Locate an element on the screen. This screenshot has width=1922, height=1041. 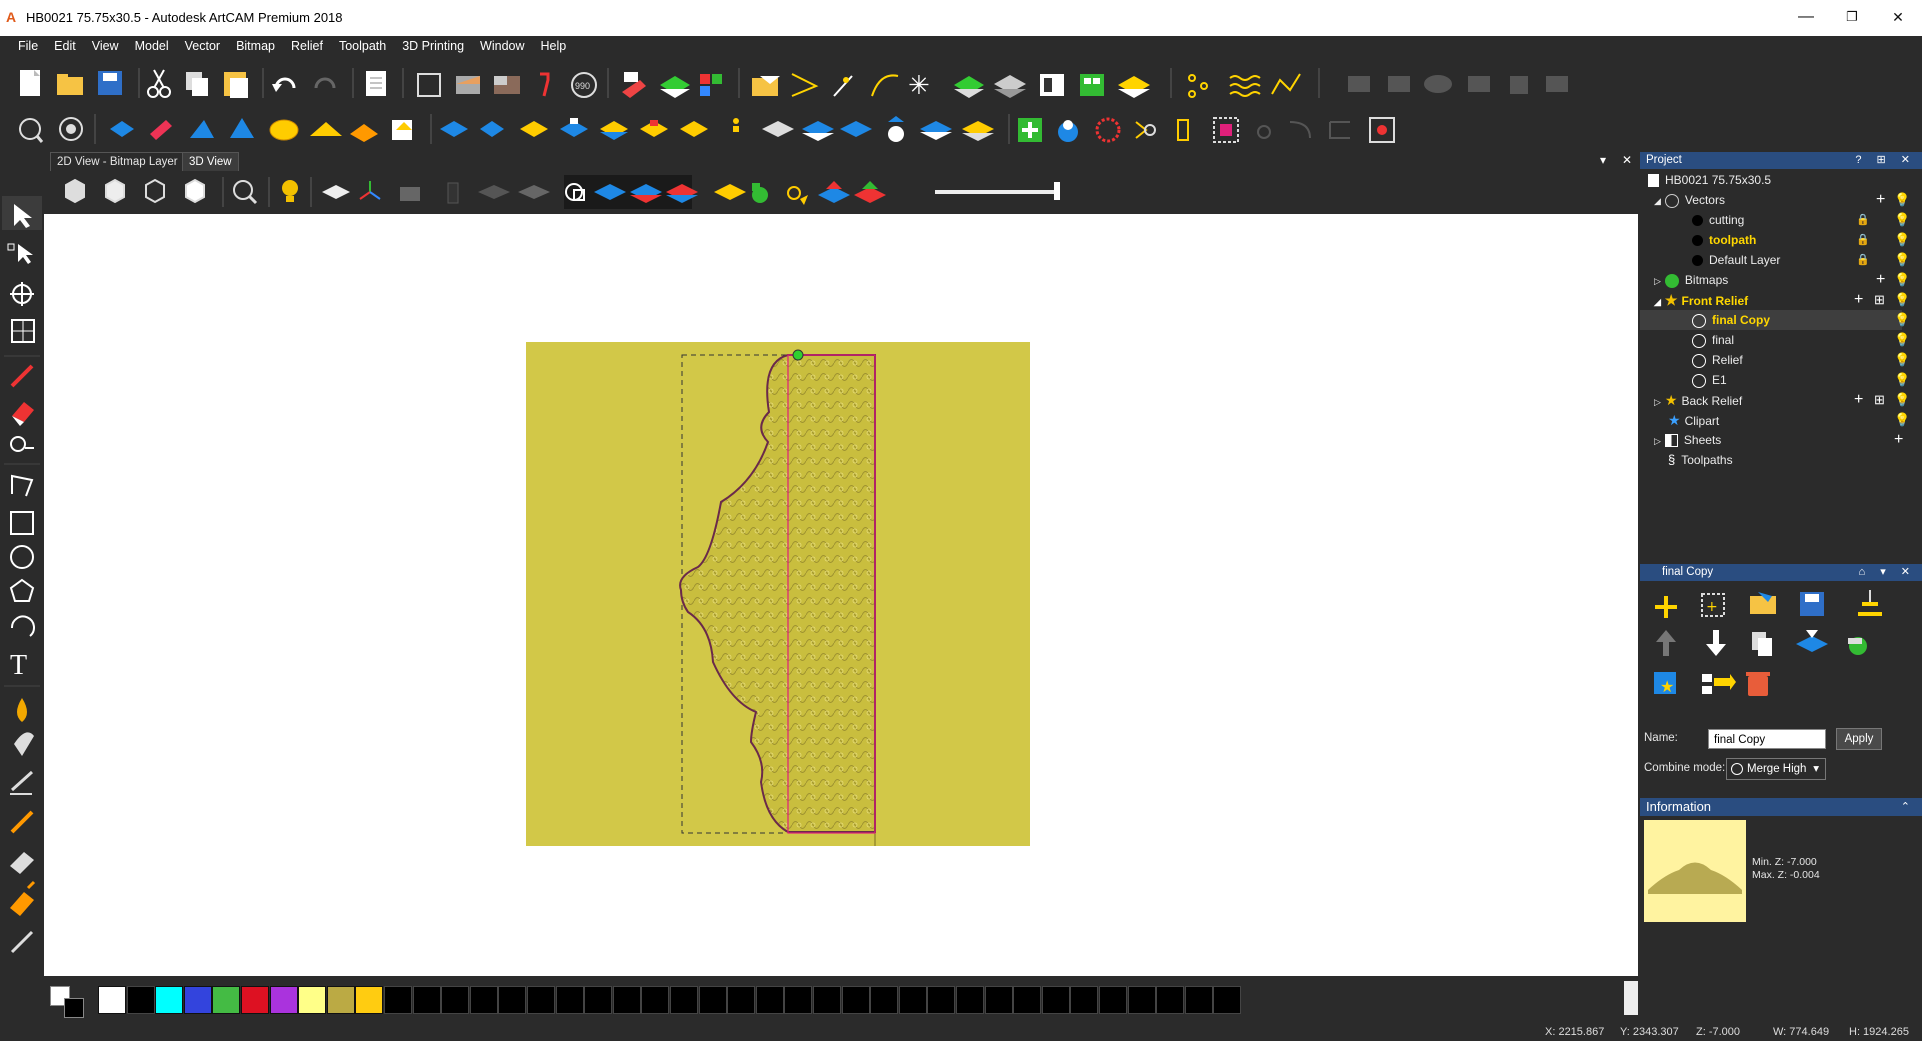
tree-layer-default: Default Layer is located at coordinates (1736, 260).